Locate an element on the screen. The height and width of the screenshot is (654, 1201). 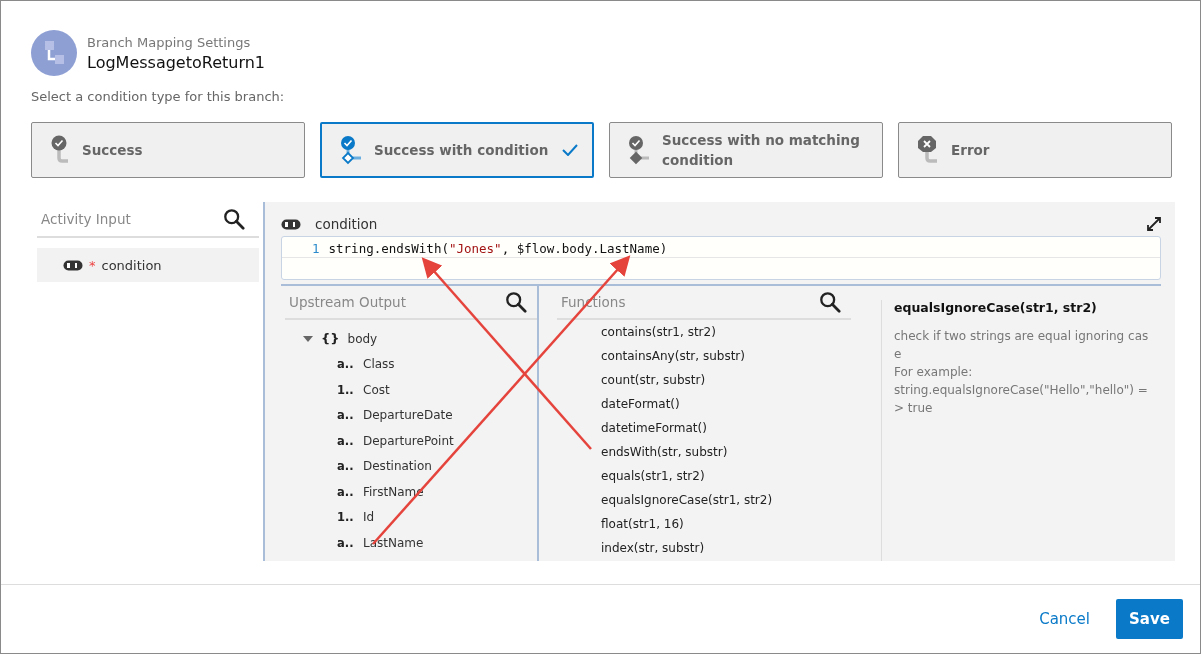
field-name: DepartureDate is located at coordinates (408, 415).